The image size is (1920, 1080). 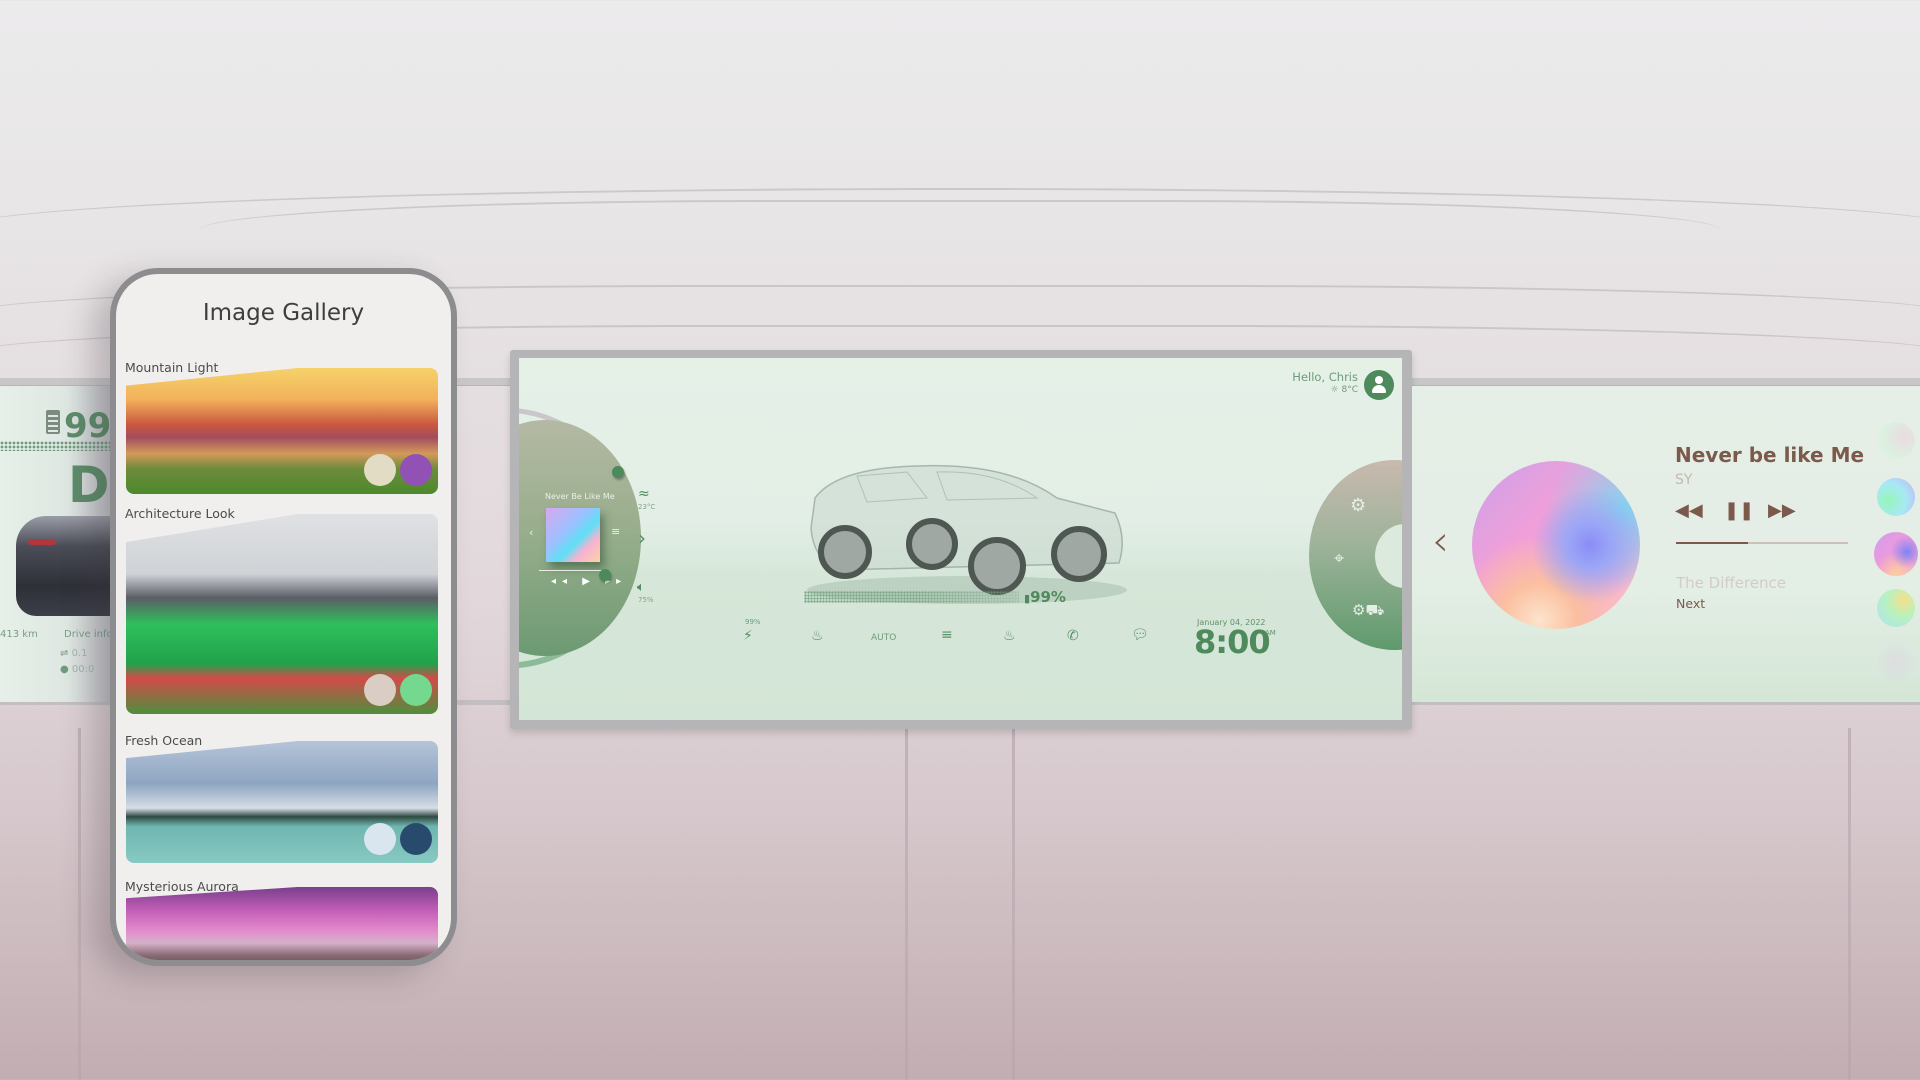 What do you see at coordinates (1358, 505) in the screenshot?
I see `settings-icon: ⚙` at bounding box center [1358, 505].